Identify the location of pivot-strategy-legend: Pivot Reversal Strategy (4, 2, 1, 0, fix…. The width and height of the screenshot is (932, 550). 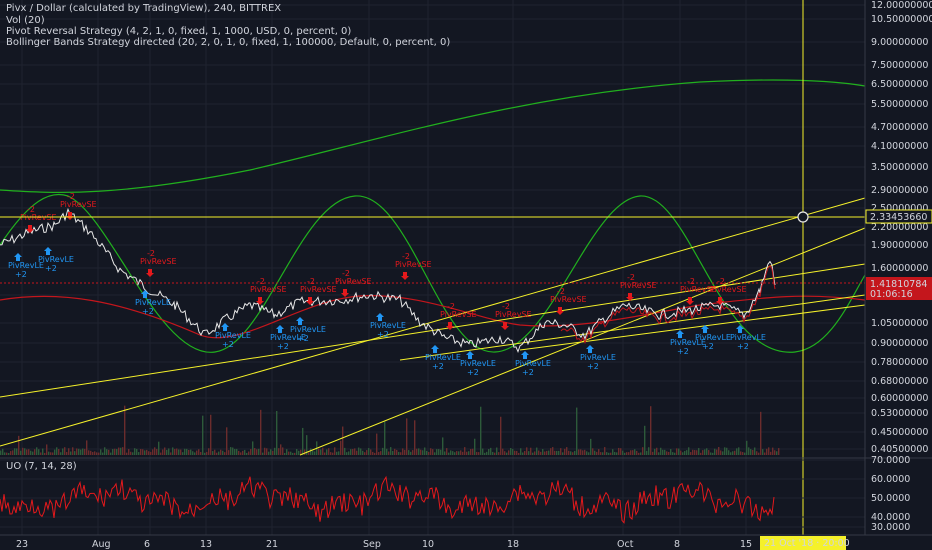
(178, 31).